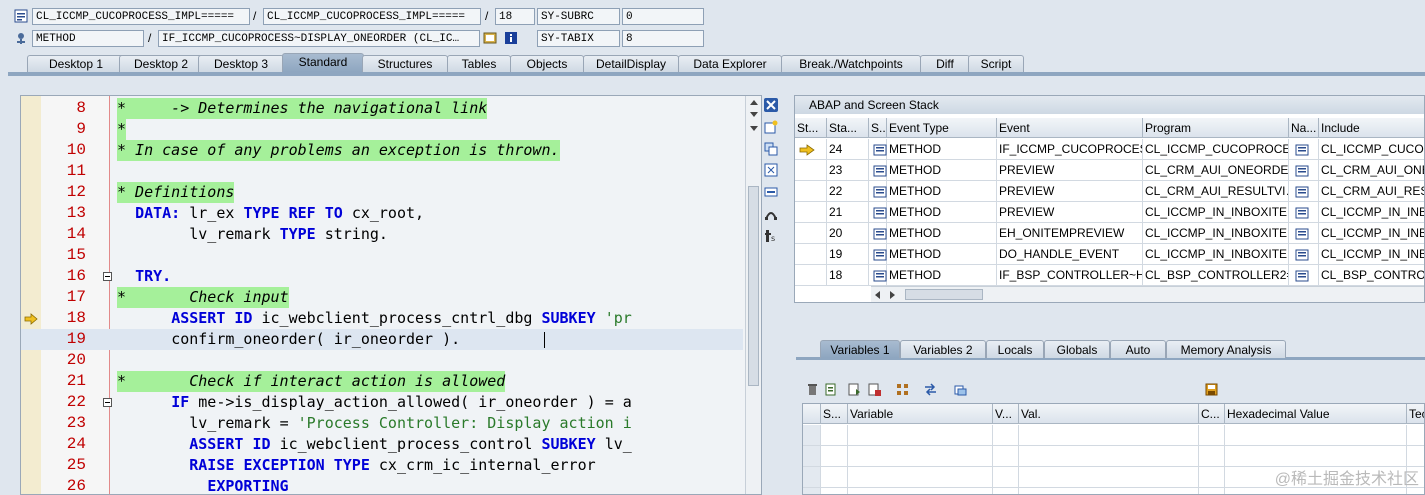  I want to click on tab-diff: Diff, so click(945, 63).